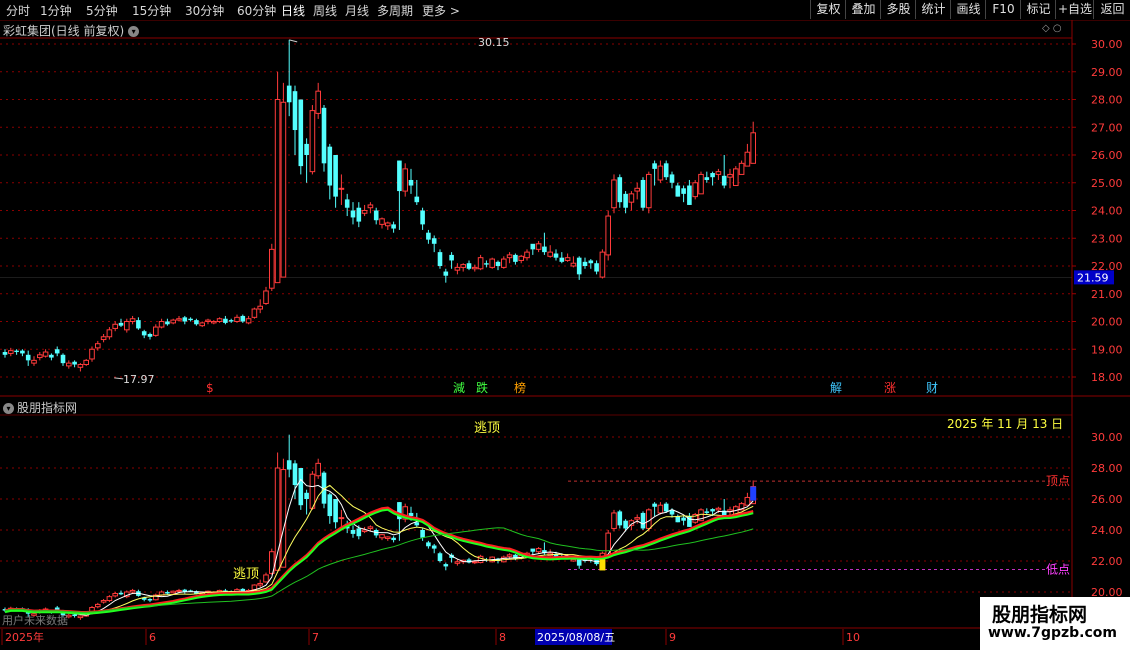 The image size is (1130, 650). What do you see at coordinates (1107, 183) in the screenshot?
I see `price-tick-label: 25.00` at bounding box center [1107, 183].